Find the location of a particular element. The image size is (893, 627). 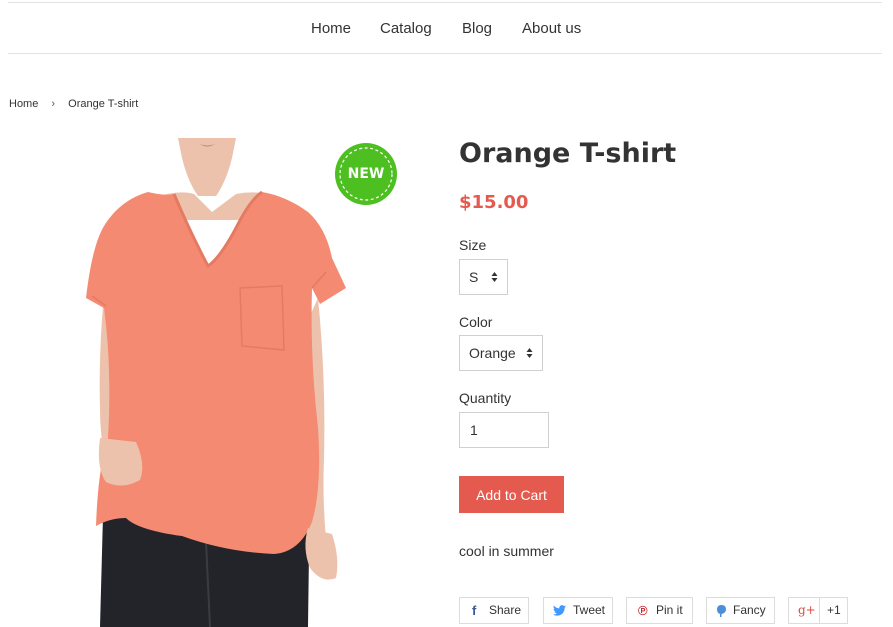

fancy-label: Fancy is located at coordinates (749, 610).